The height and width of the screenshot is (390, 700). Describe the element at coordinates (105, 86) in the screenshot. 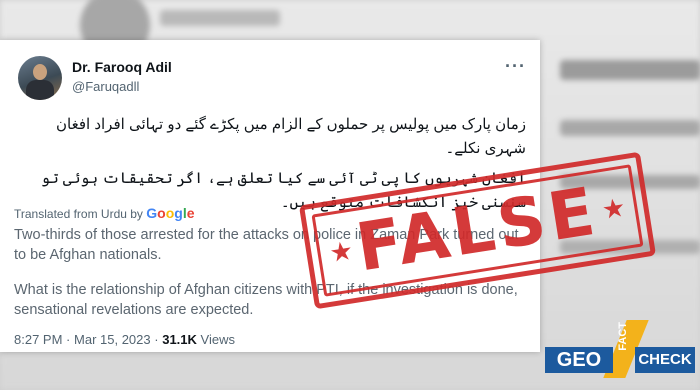

I see `author-handle: @Faruqadll` at that location.